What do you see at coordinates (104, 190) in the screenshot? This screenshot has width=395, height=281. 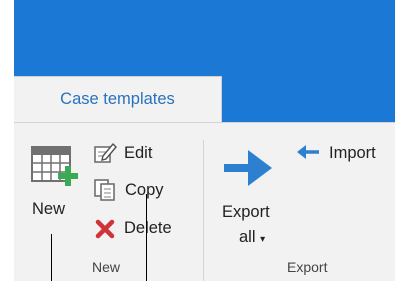 I see `copy-icon` at bounding box center [104, 190].